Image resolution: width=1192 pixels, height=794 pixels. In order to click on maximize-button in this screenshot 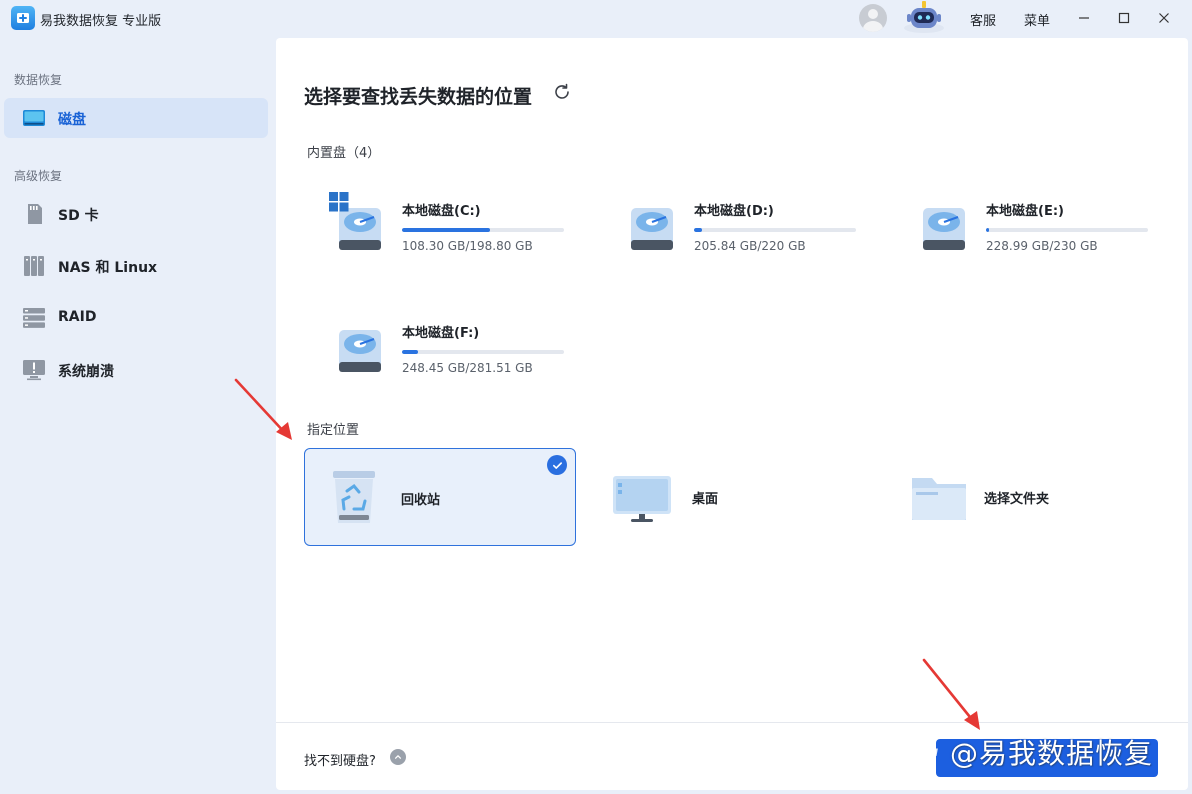, I will do `click(1124, 18)`.